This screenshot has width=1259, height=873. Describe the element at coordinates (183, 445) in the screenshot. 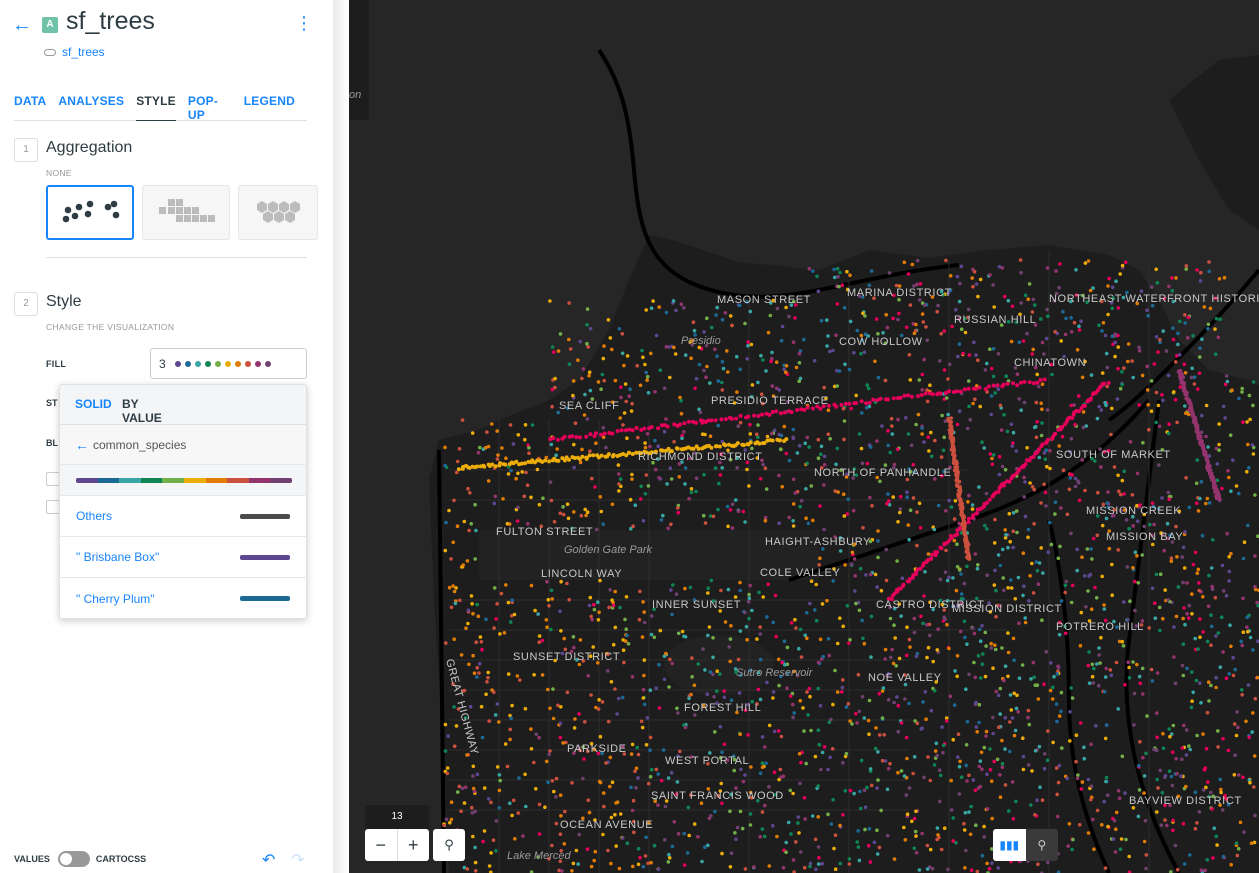

I see `column-selector-back: ← common_species` at that location.